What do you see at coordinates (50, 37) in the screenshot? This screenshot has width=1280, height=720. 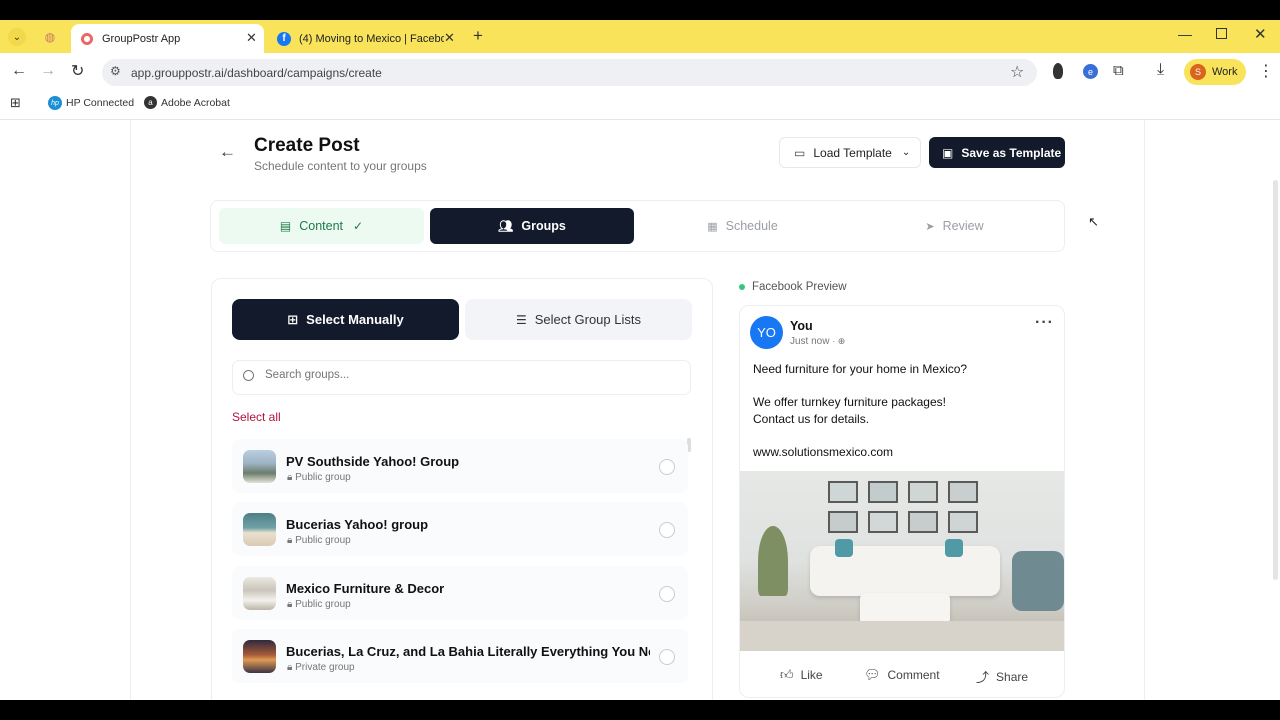 I see `pinned-tab-icon: ◍` at bounding box center [50, 37].